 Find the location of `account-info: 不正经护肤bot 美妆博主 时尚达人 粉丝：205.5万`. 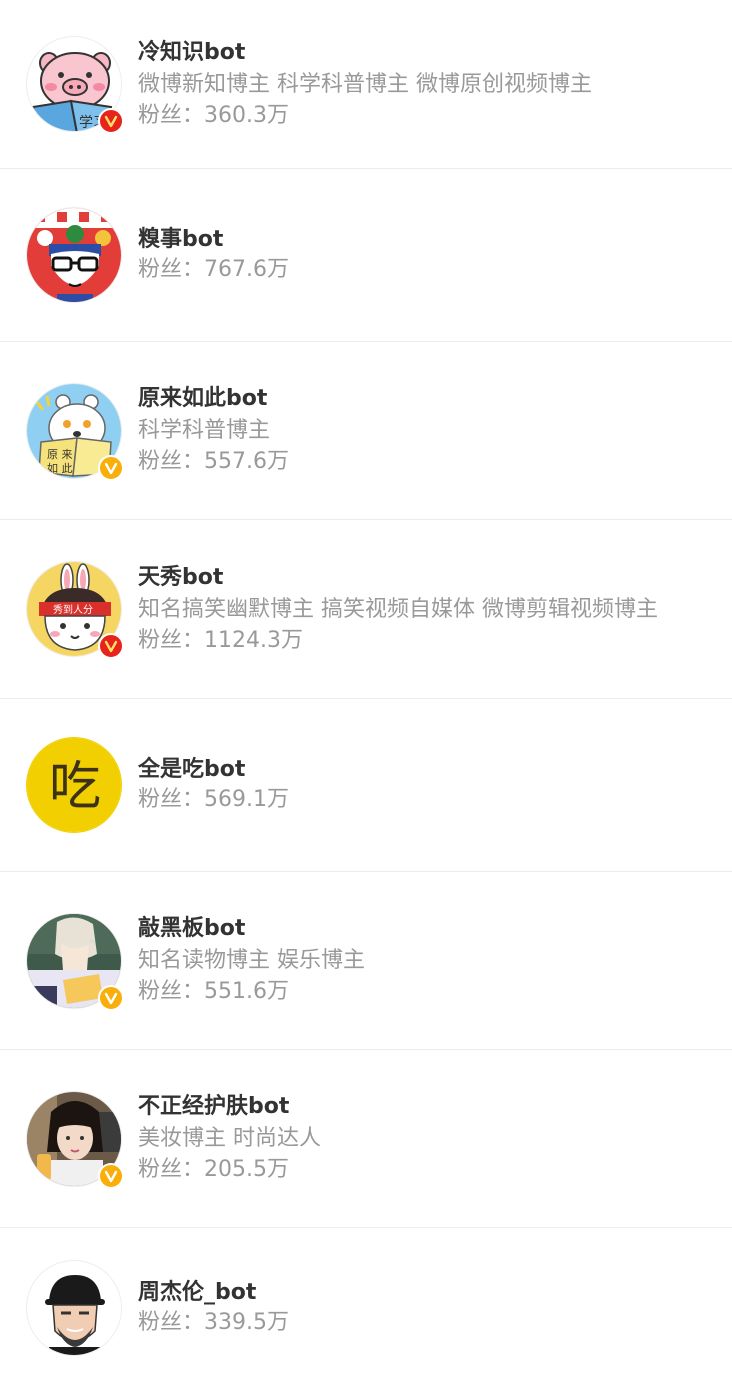

account-info: 不正经护肤bot 美妆博主 时尚达人 粉丝：205.5万 is located at coordinates (229, 1138).